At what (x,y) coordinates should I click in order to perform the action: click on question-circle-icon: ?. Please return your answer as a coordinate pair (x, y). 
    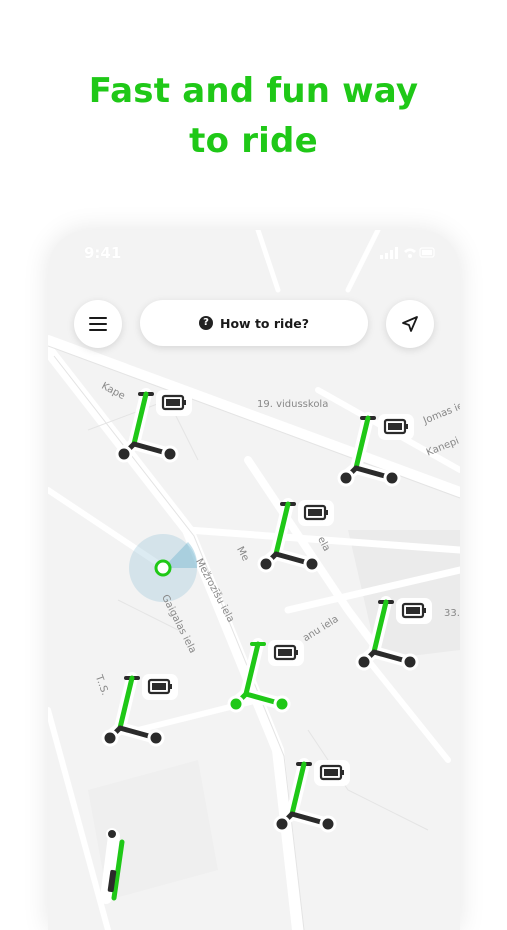
    Looking at the image, I should click on (206, 323).